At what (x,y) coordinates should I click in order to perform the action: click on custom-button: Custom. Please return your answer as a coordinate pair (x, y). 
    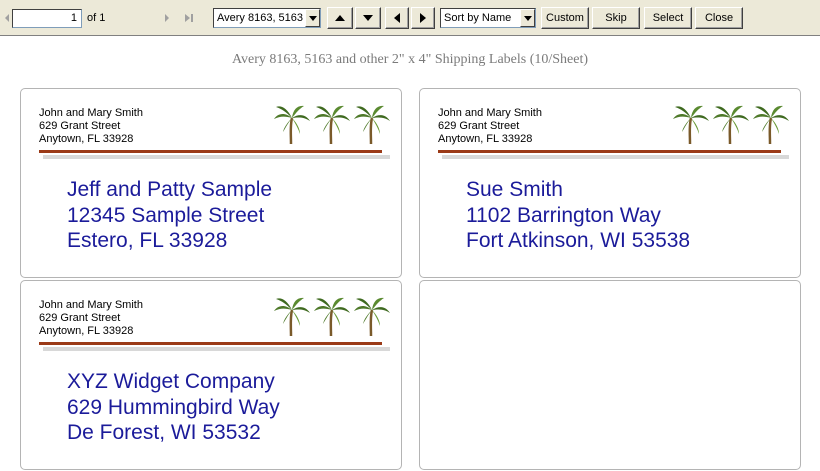
    Looking at the image, I should click on (565, 18).